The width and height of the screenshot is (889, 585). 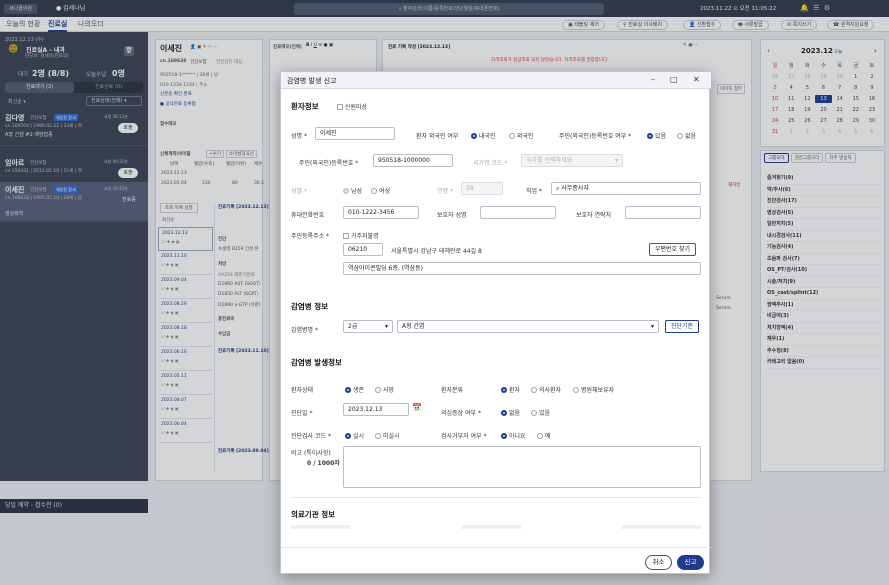 What do you see at coordinates (436, 251) in the screenshot?
I see `address-line1: 서울특별시 강남구 테헤란로 44길 8` at bounding box center [436, 251].